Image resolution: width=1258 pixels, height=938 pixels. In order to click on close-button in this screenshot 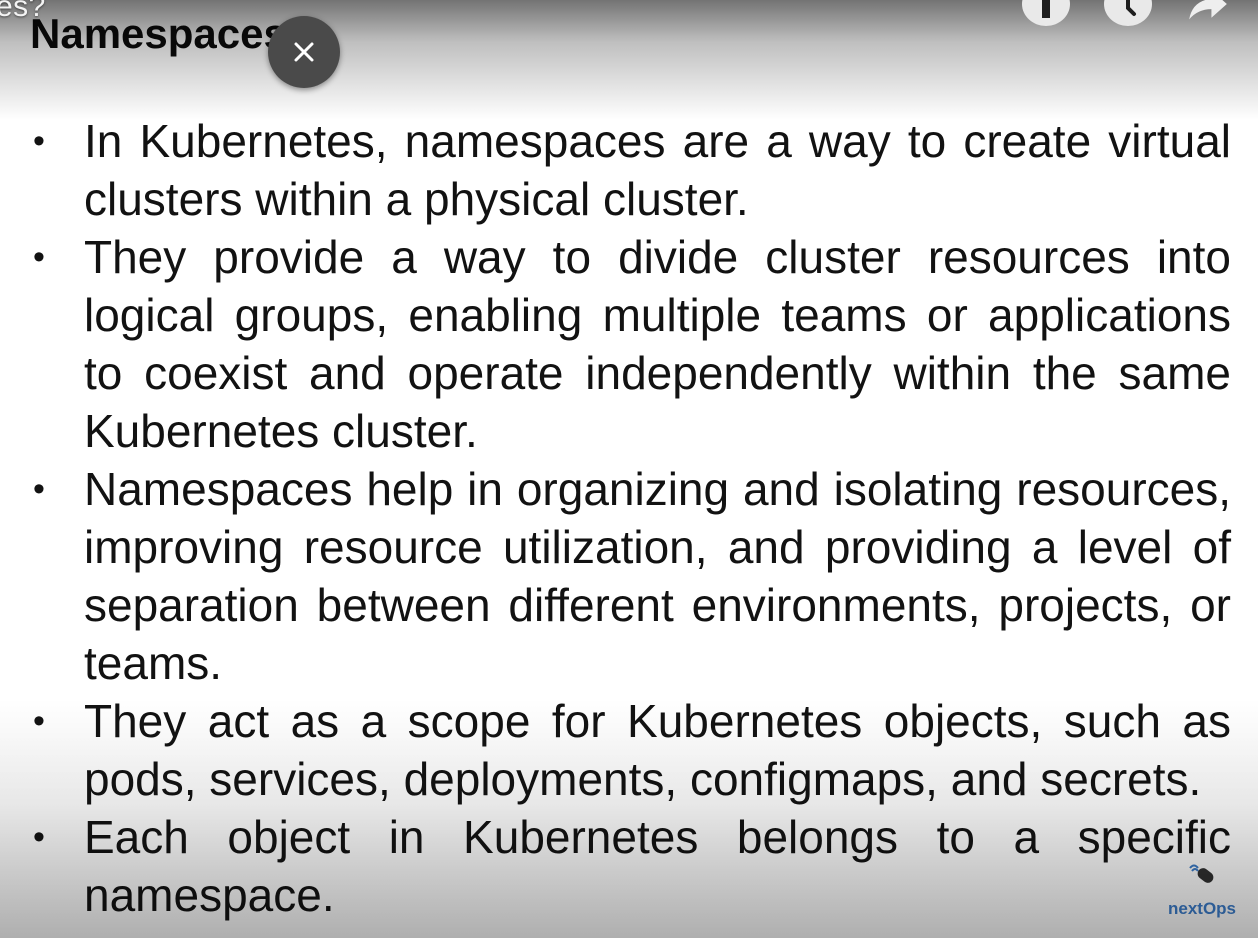, I will do `click(304, 52)`.